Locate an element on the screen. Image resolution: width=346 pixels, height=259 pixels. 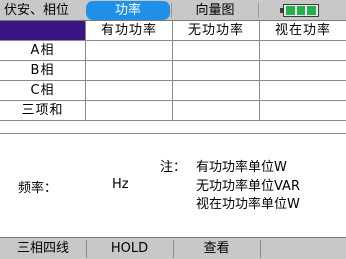
table-row-phase-b: B相 is located at coordinates (173, 71).